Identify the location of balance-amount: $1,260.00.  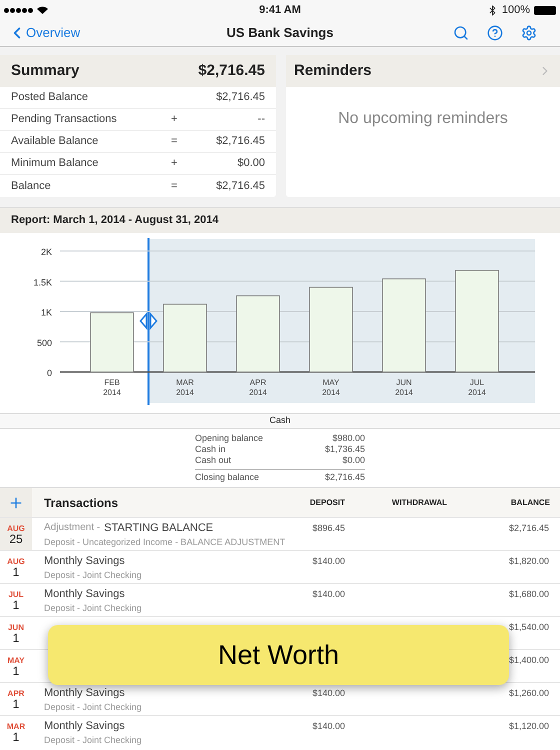
(528, 693).